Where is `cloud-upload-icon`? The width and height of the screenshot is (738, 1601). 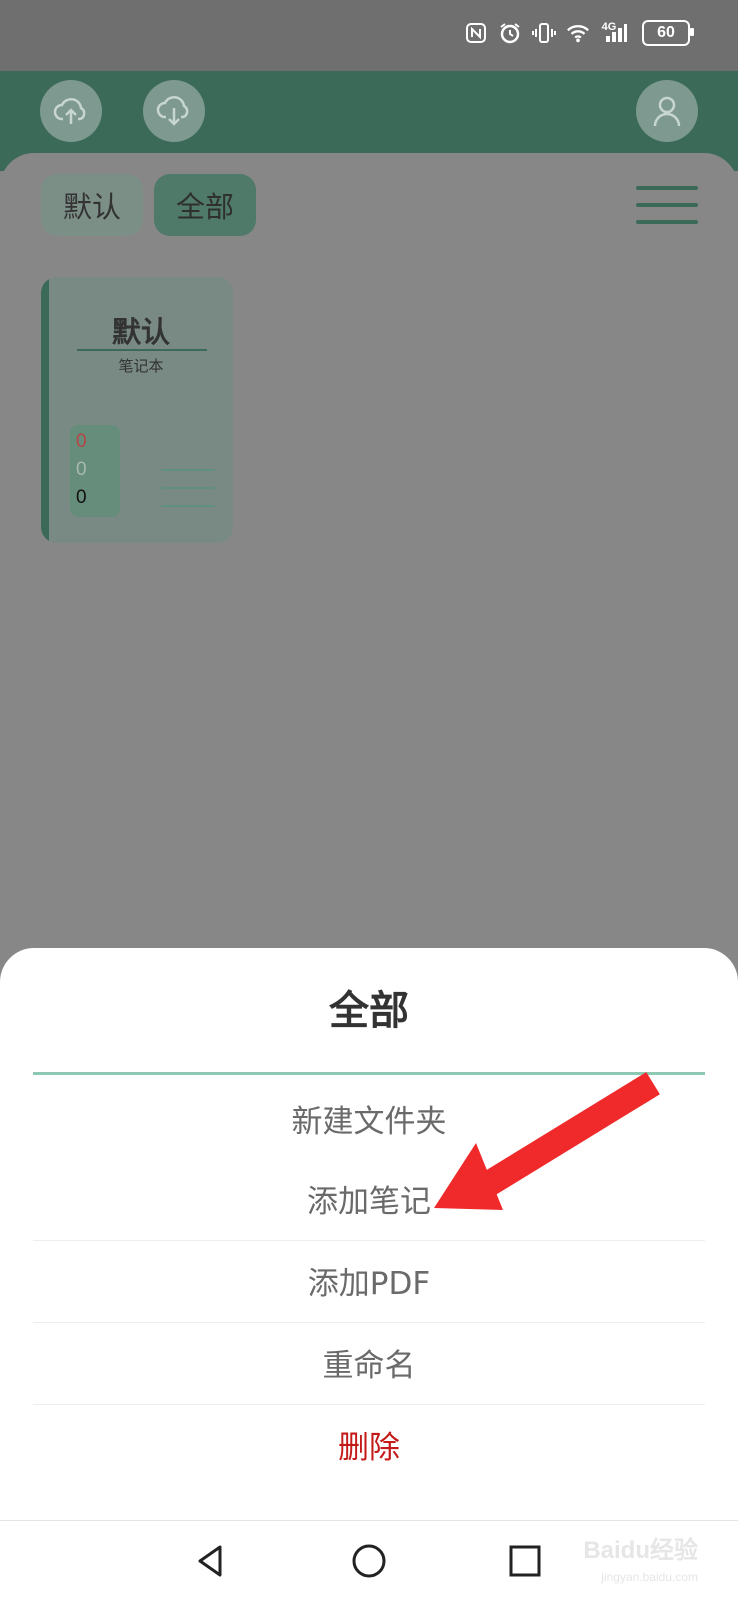 cloud-upload-icon is located at coordinates (69, 111).